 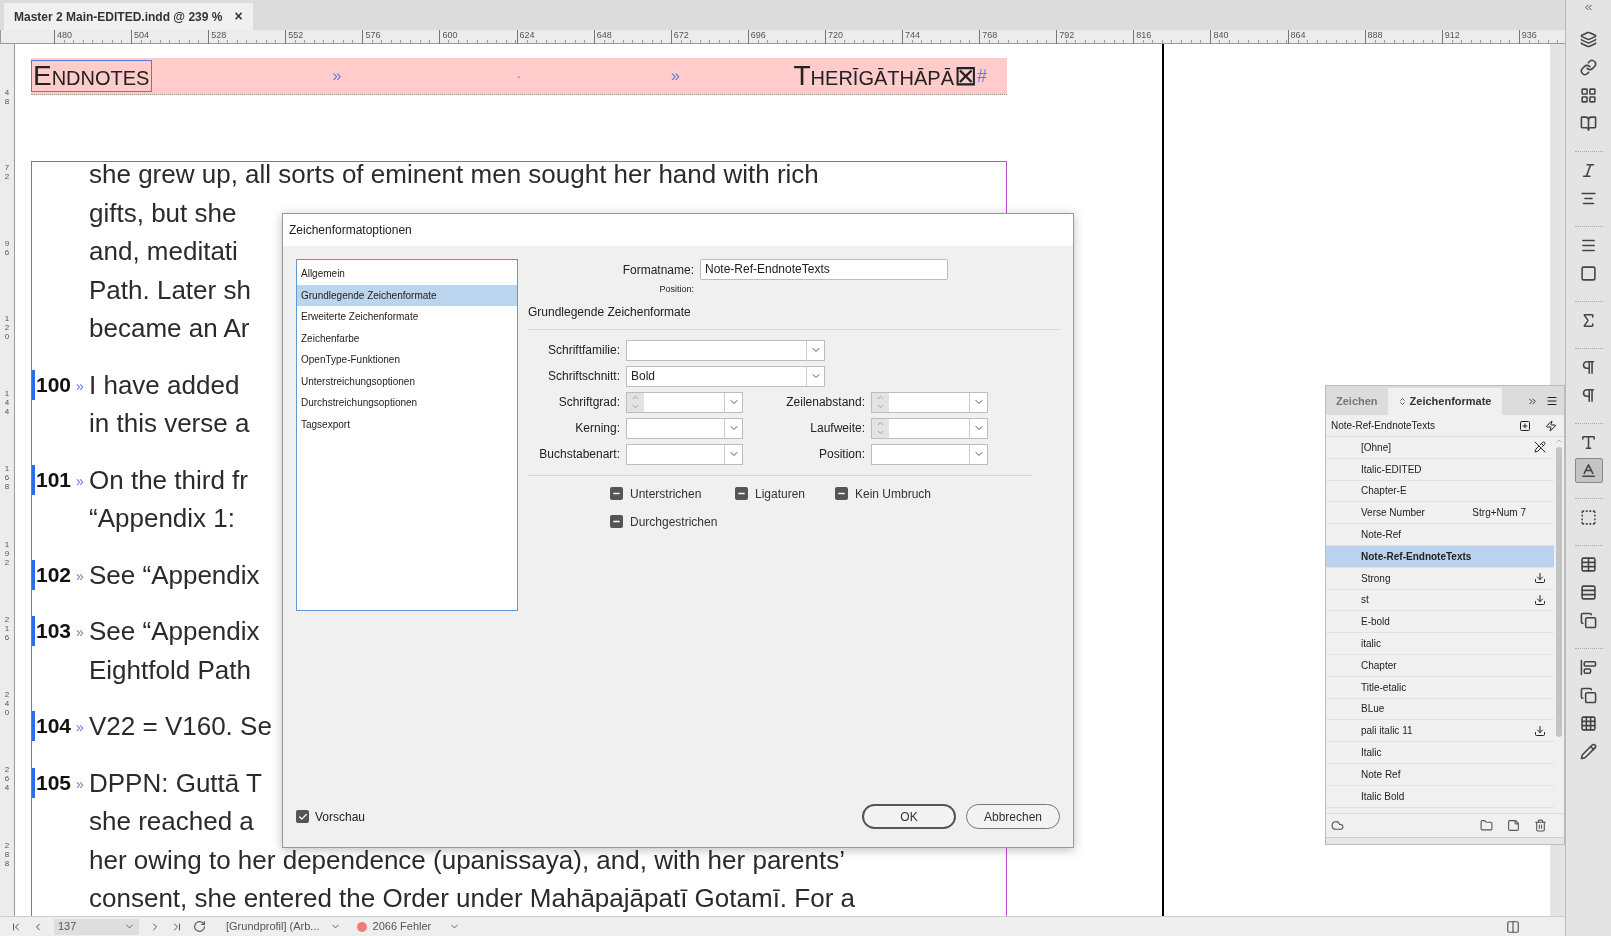 I want to click on note-number: 101, so click(x=52, y=479).